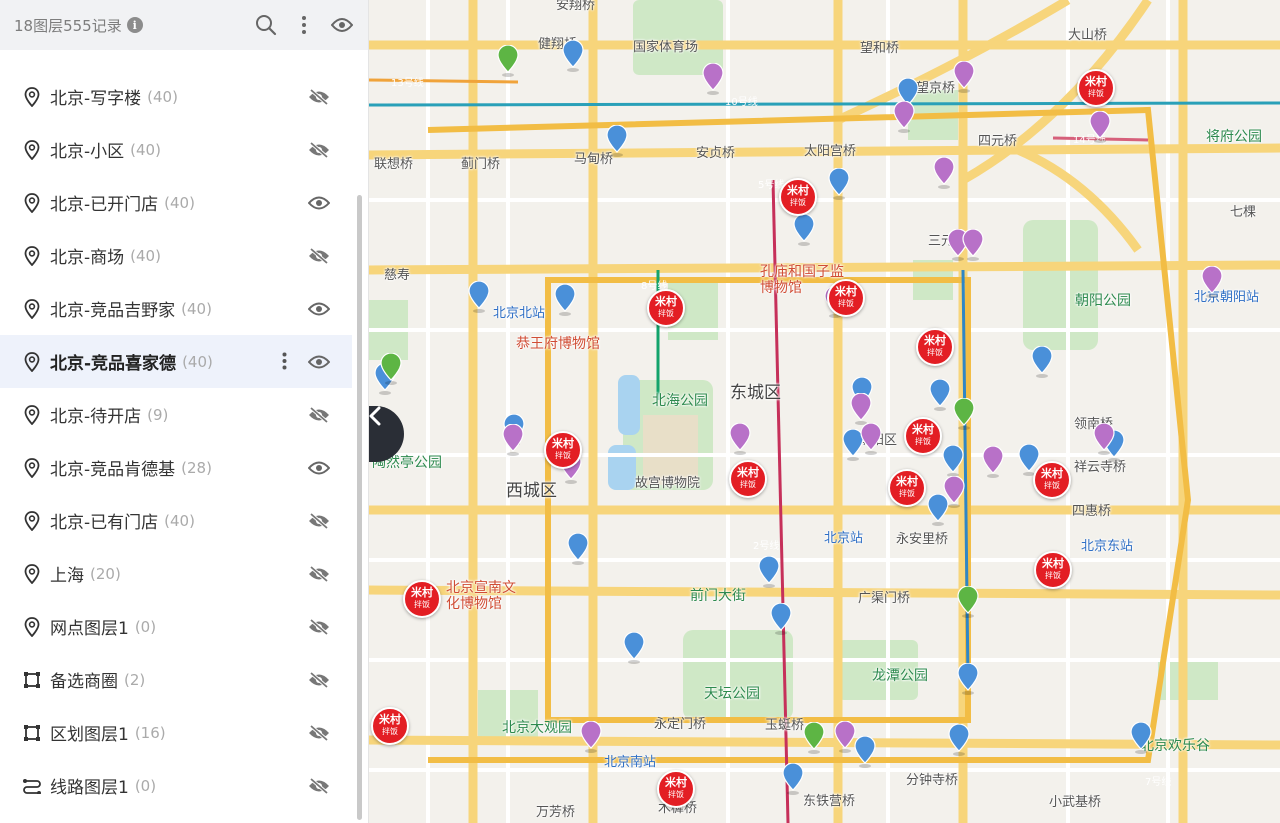 This screenshot has height=823, width=1280. What do you see at coordinates (196, 308) in the screenshot?
I see `layer-count: (40)` at bounding box center [196, 308].